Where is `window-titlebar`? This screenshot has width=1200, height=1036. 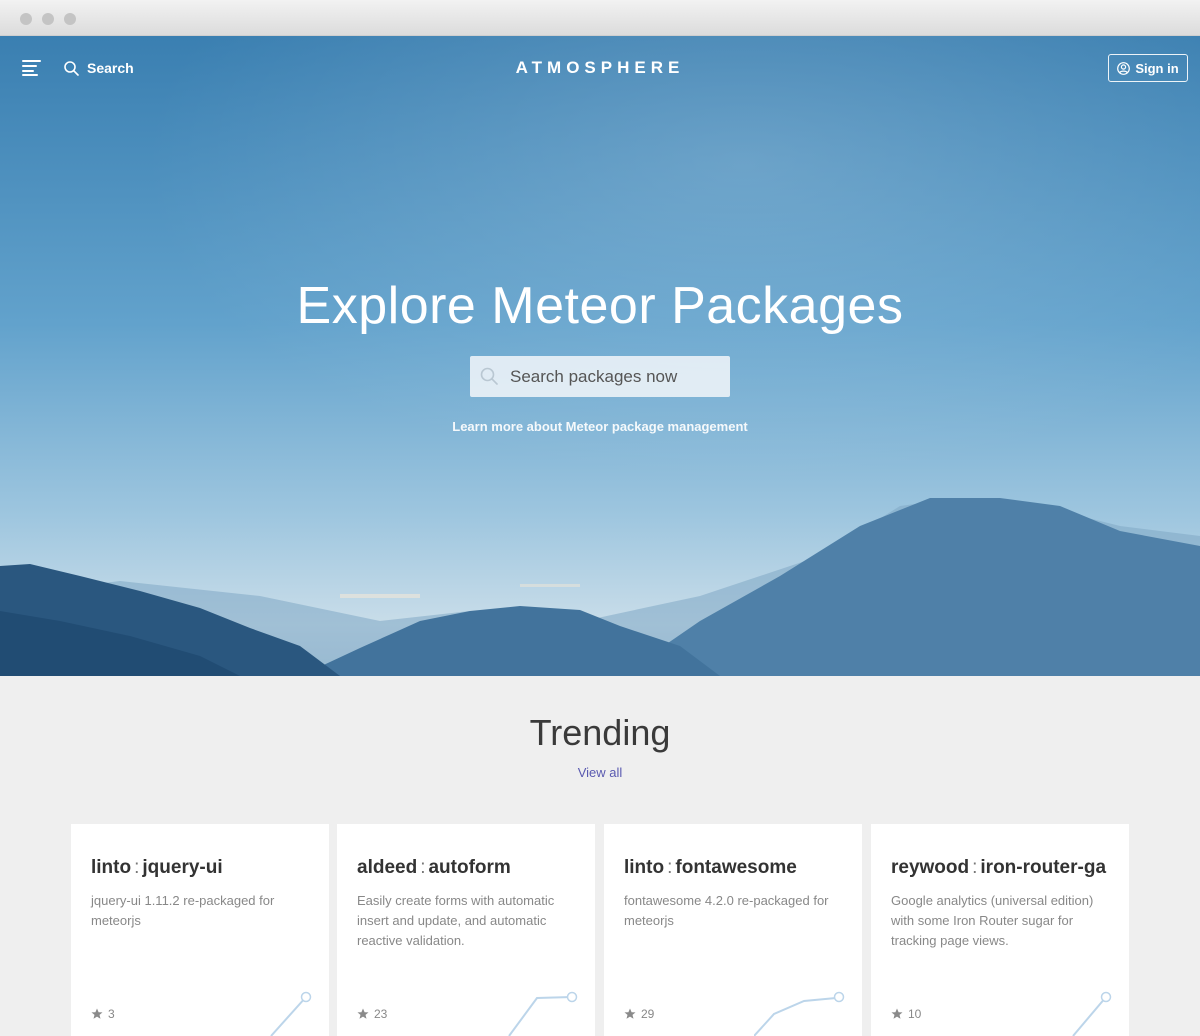
window-titlebar is located at coordinates (600, 18).